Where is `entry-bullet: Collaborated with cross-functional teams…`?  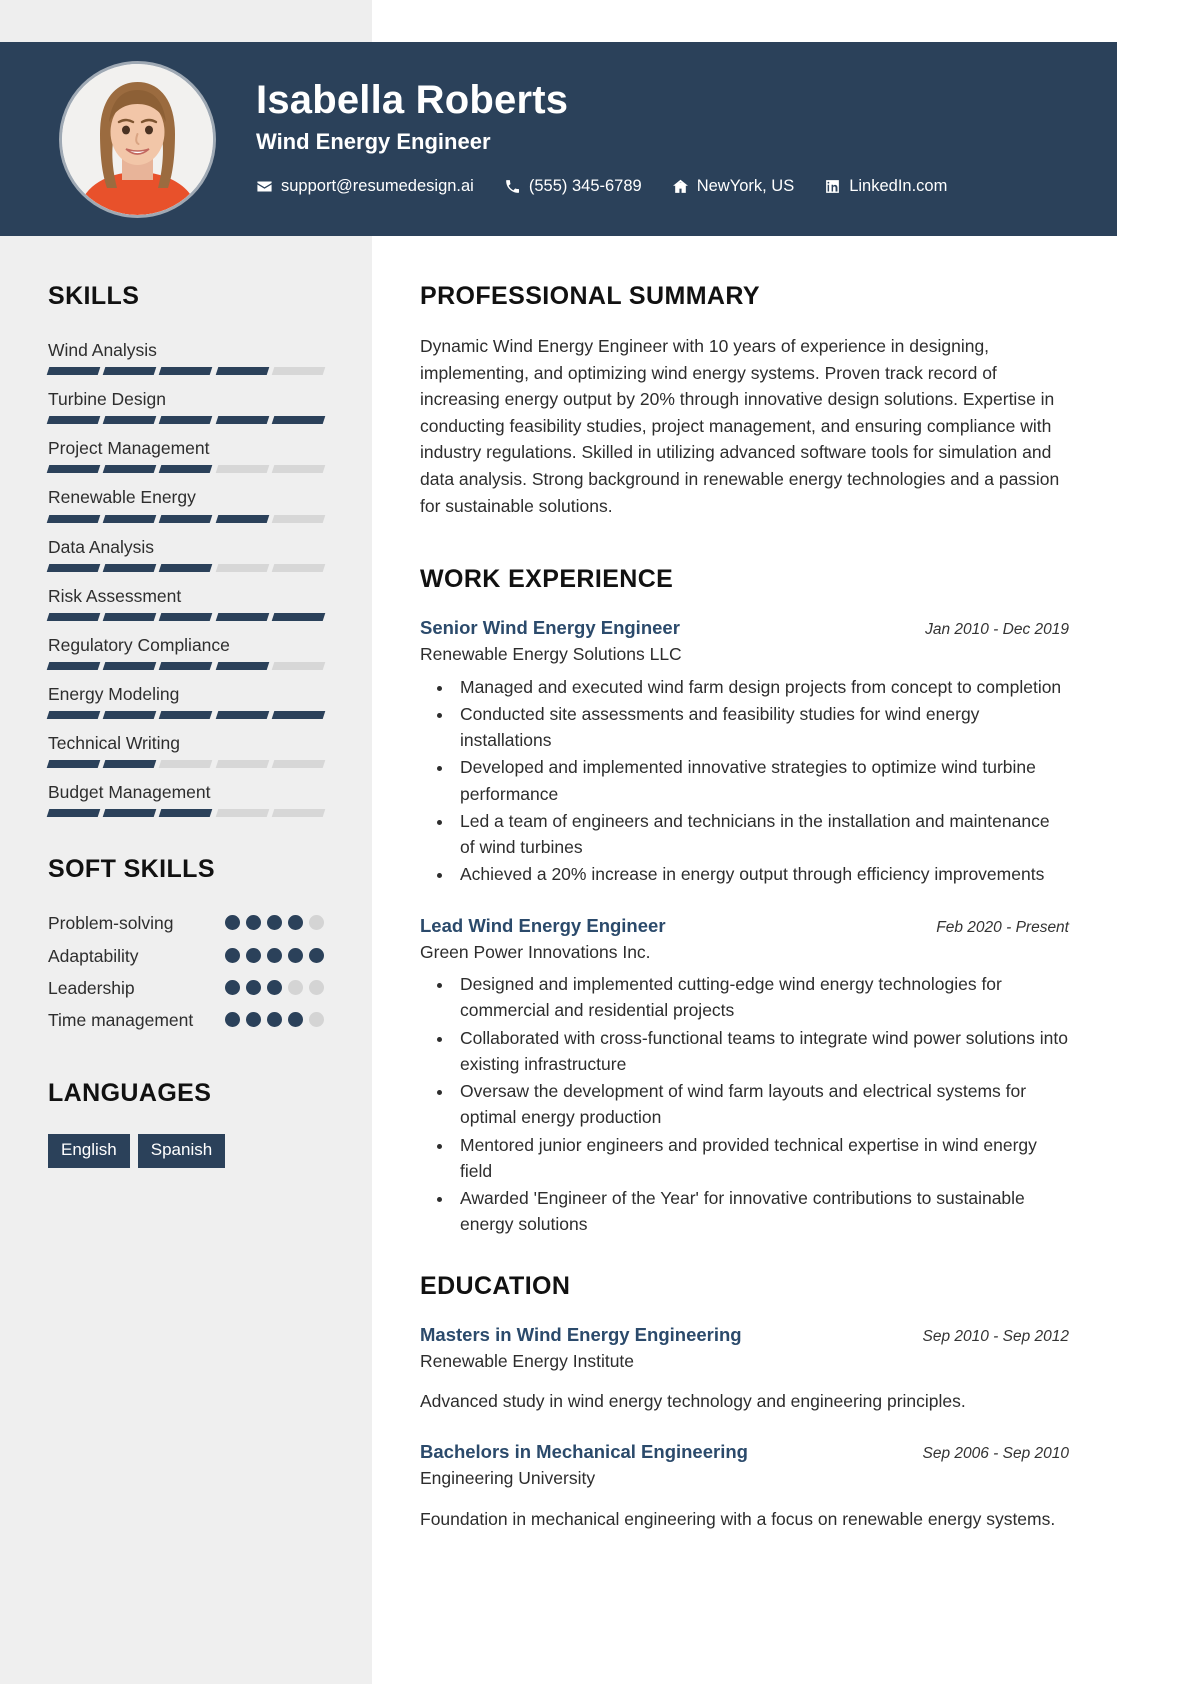
entry-bullet: Collaborated with cross-functional teams… is located at coordinates (761, 1051).